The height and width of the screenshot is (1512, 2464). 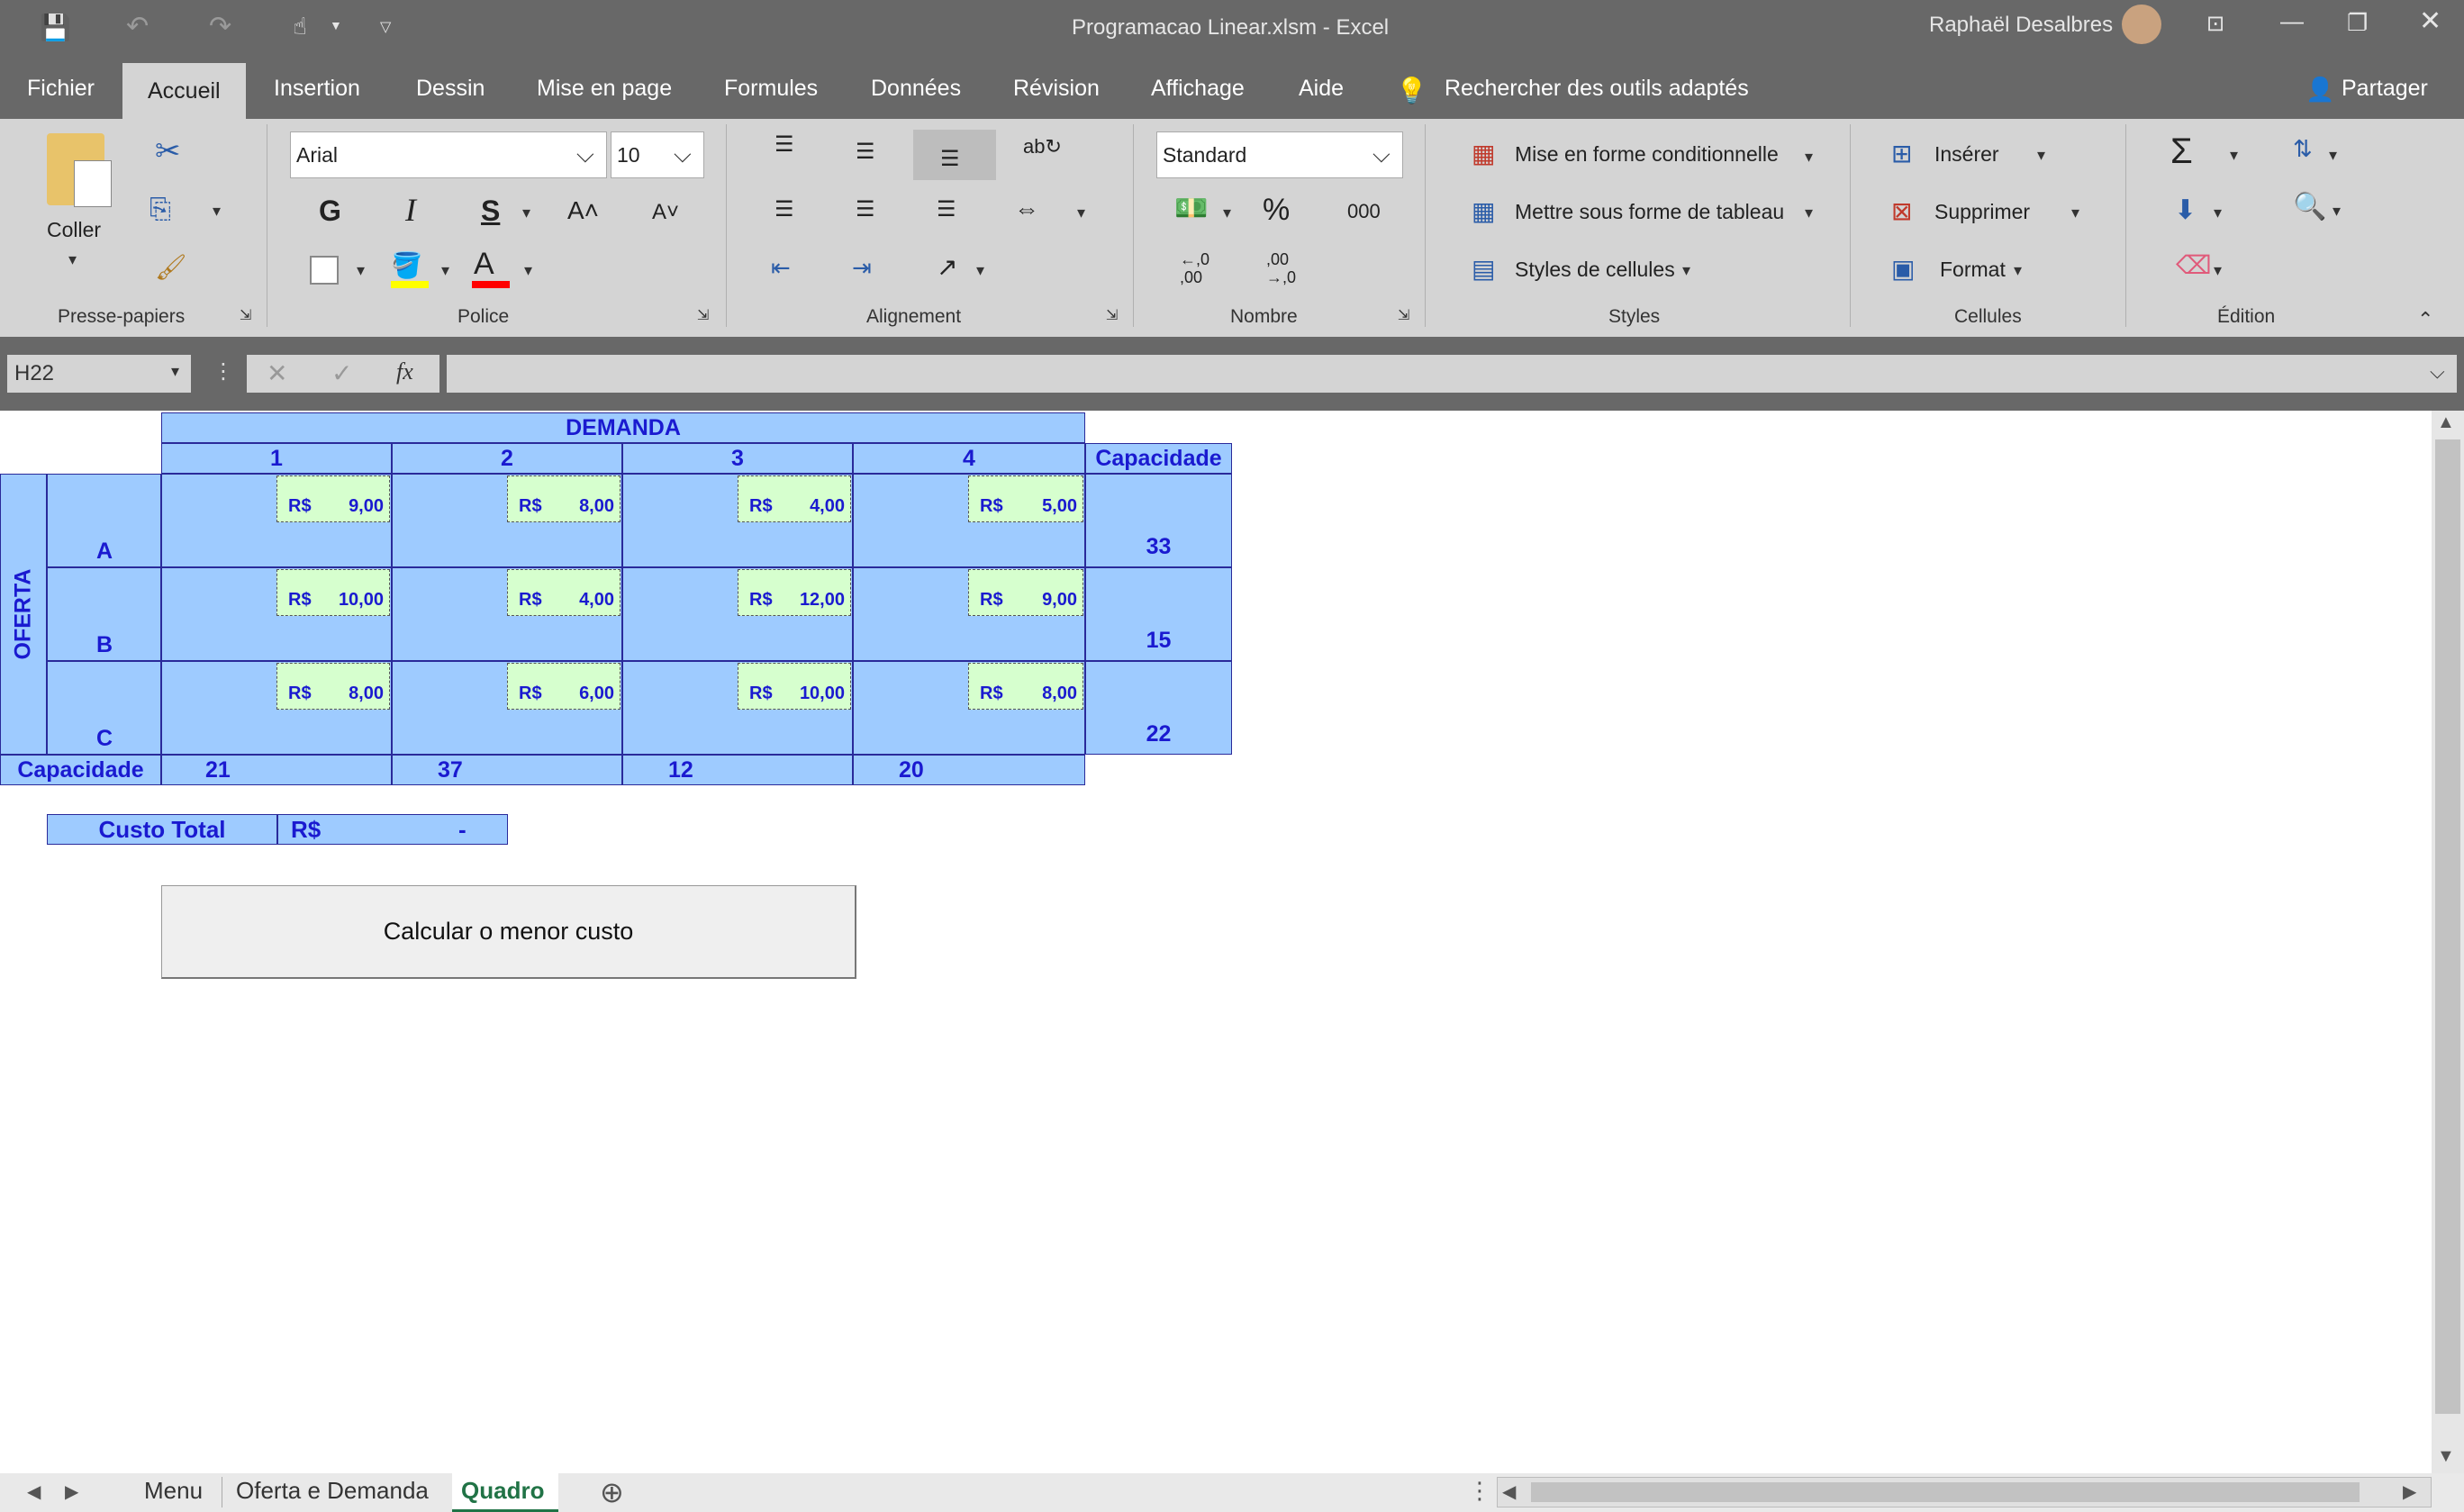 What do you see at coordinates (2437, 372) in the screenshot?
I see `expand-formula-bar-icon: ⌵` at bounding box center [2437, 372].